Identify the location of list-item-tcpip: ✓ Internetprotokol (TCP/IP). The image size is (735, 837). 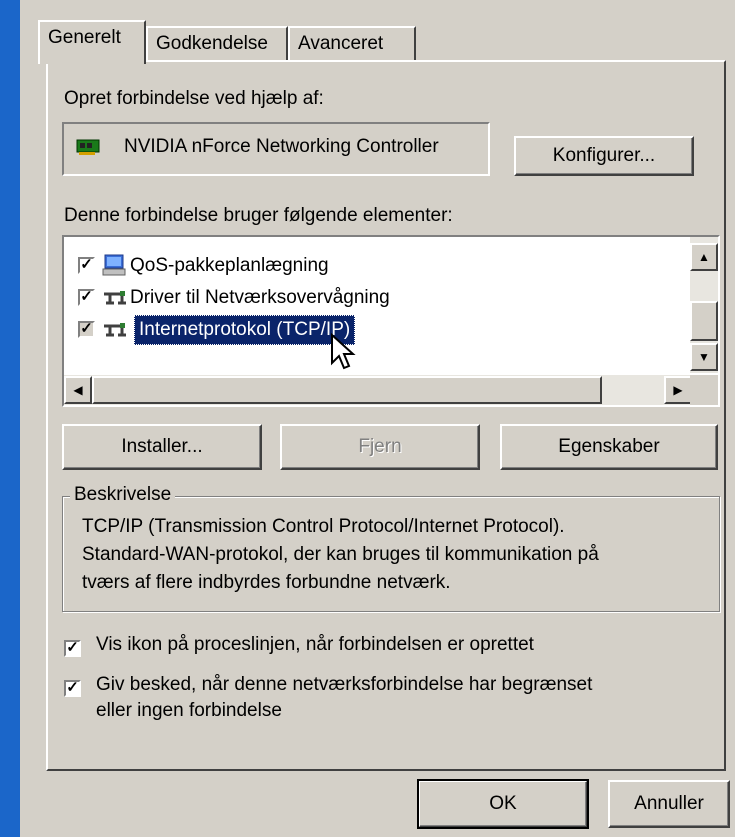
(278, 330).